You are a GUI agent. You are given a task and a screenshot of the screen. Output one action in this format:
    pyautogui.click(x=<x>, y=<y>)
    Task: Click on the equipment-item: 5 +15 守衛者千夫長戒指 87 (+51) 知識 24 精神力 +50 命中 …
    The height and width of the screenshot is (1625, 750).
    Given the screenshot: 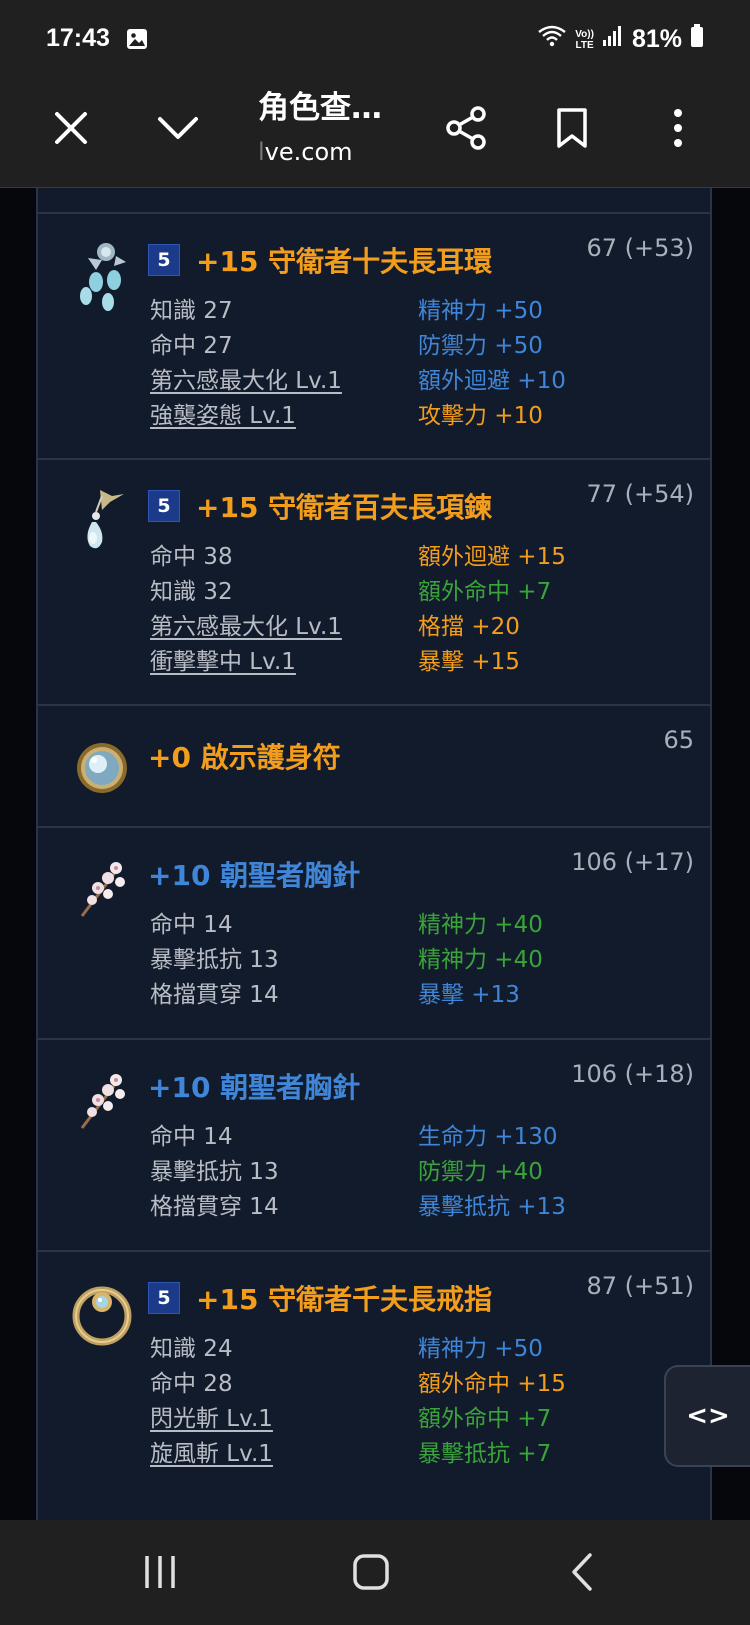 What is the action you would take?
    pyautogui.click(x=374, y=1385)
    